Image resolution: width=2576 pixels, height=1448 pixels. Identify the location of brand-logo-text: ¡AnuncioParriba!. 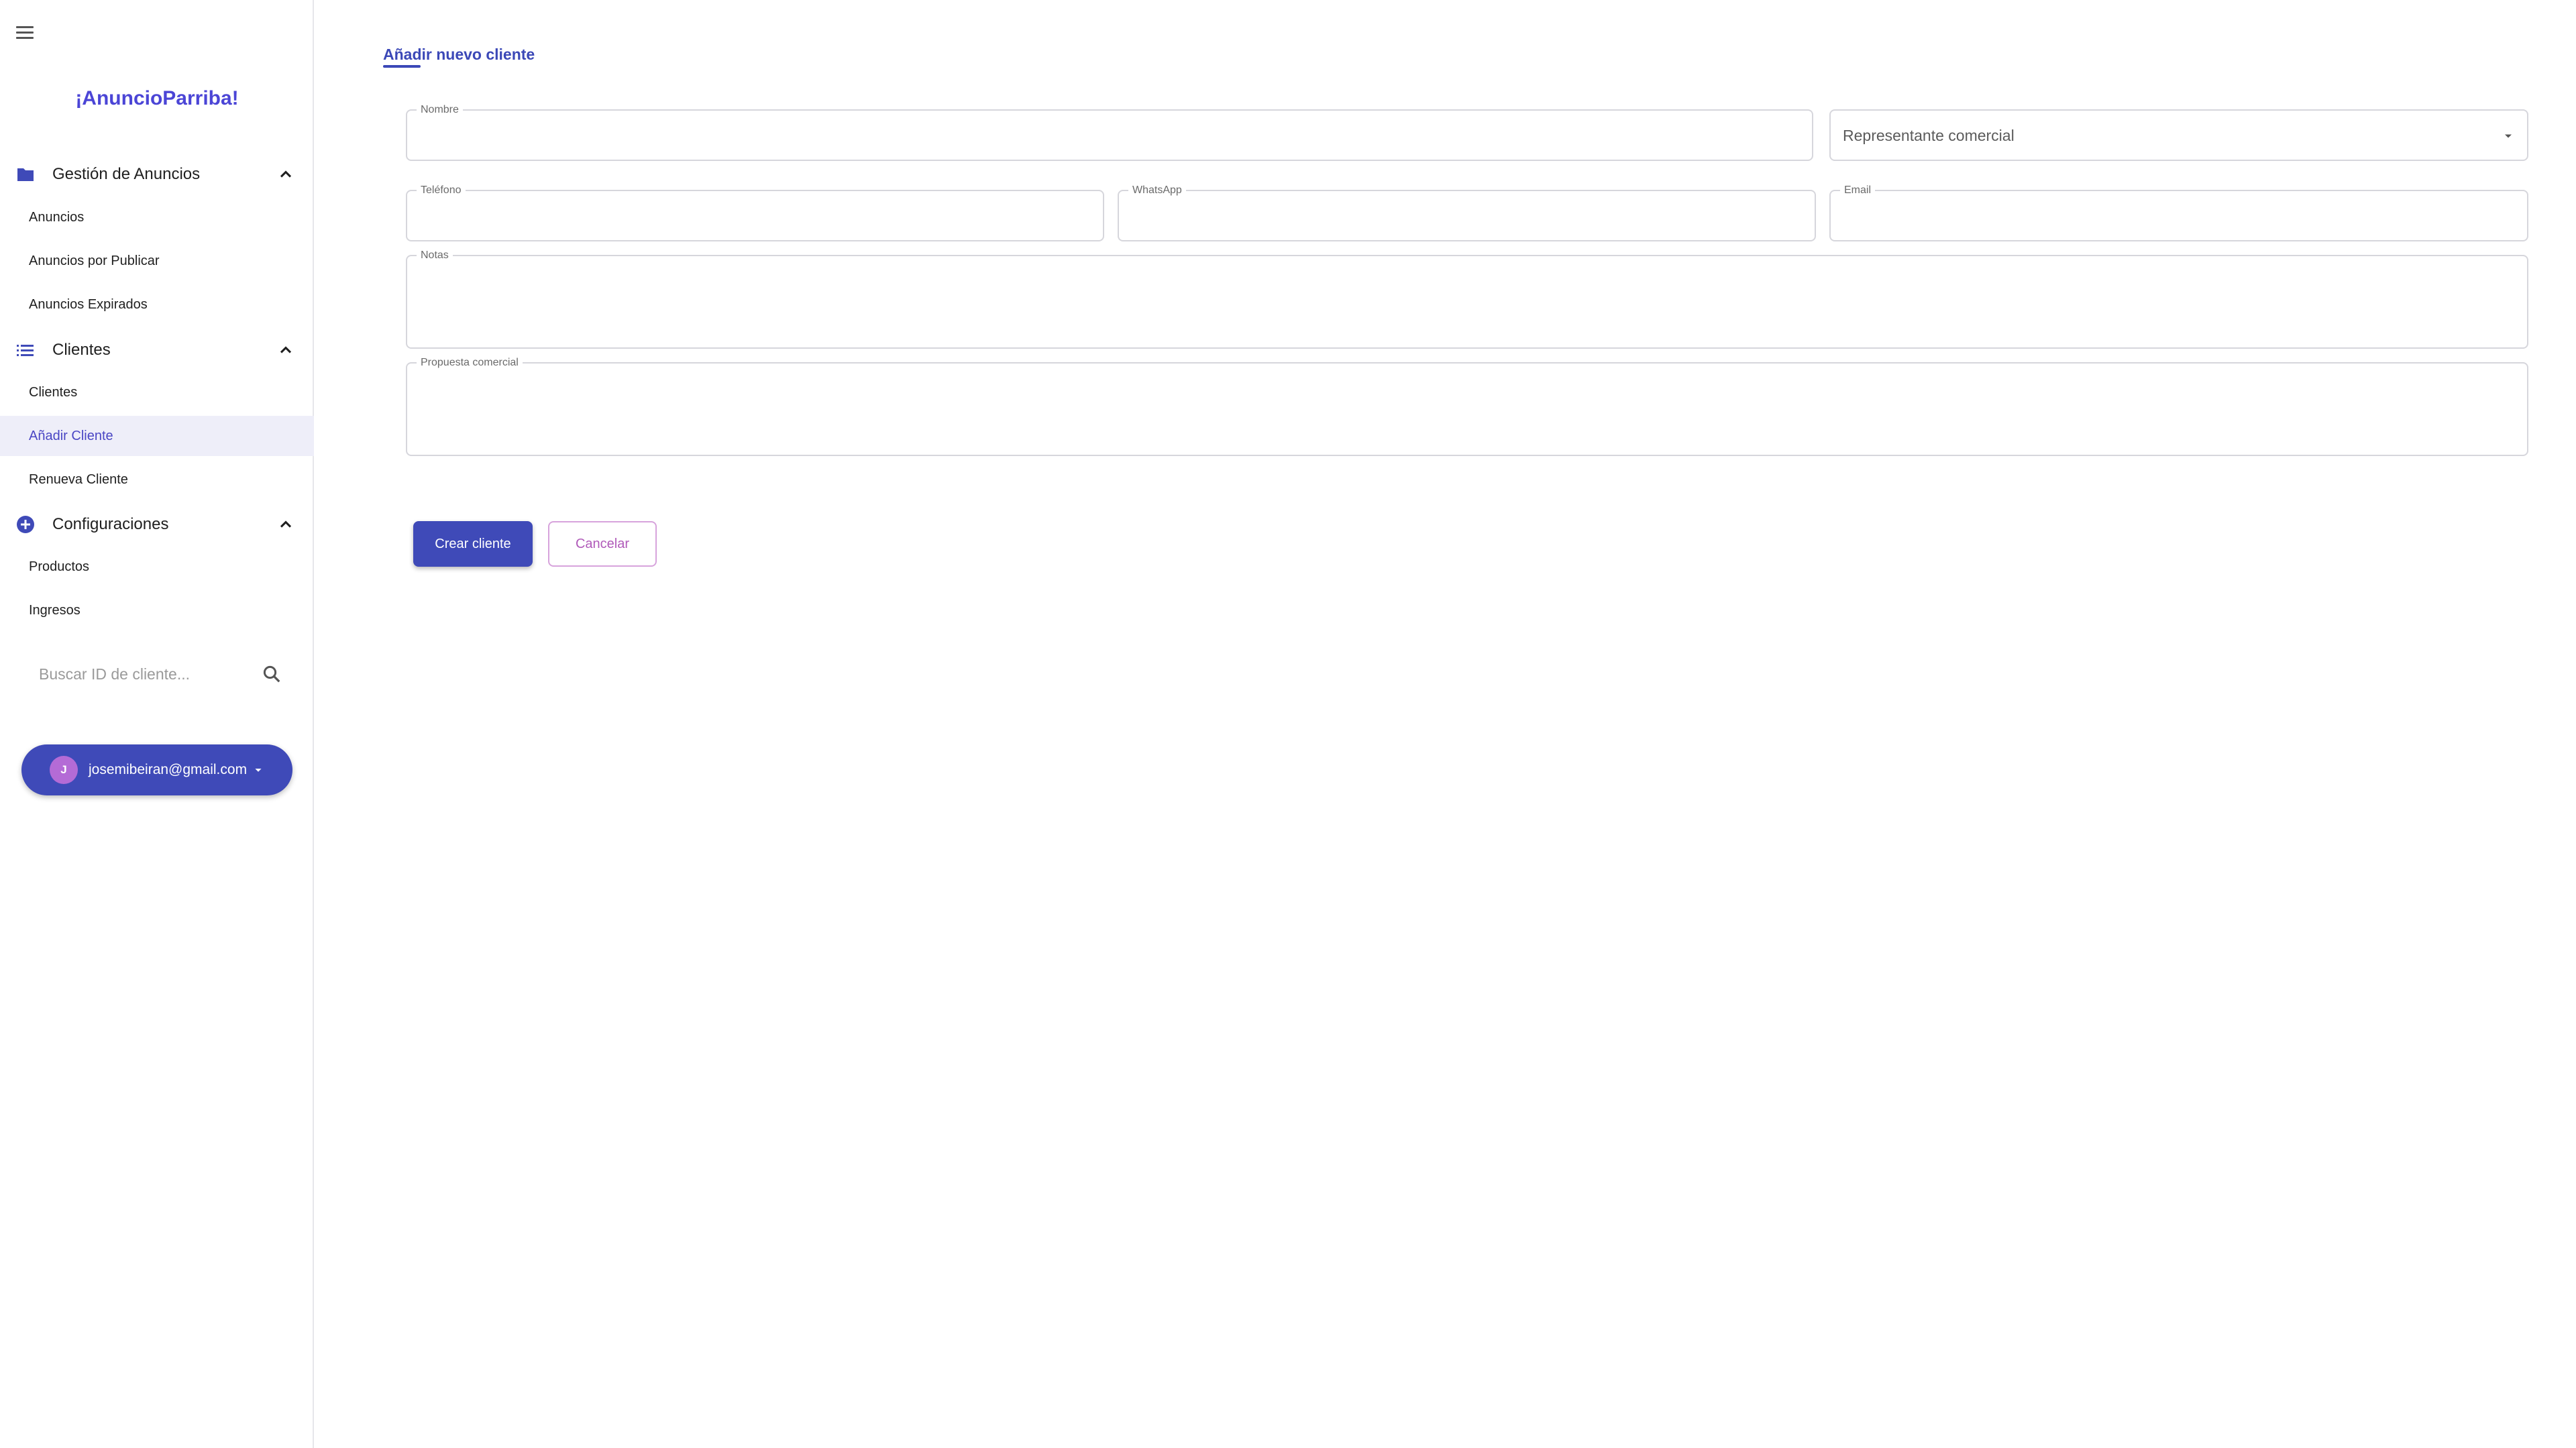
(157, 98).